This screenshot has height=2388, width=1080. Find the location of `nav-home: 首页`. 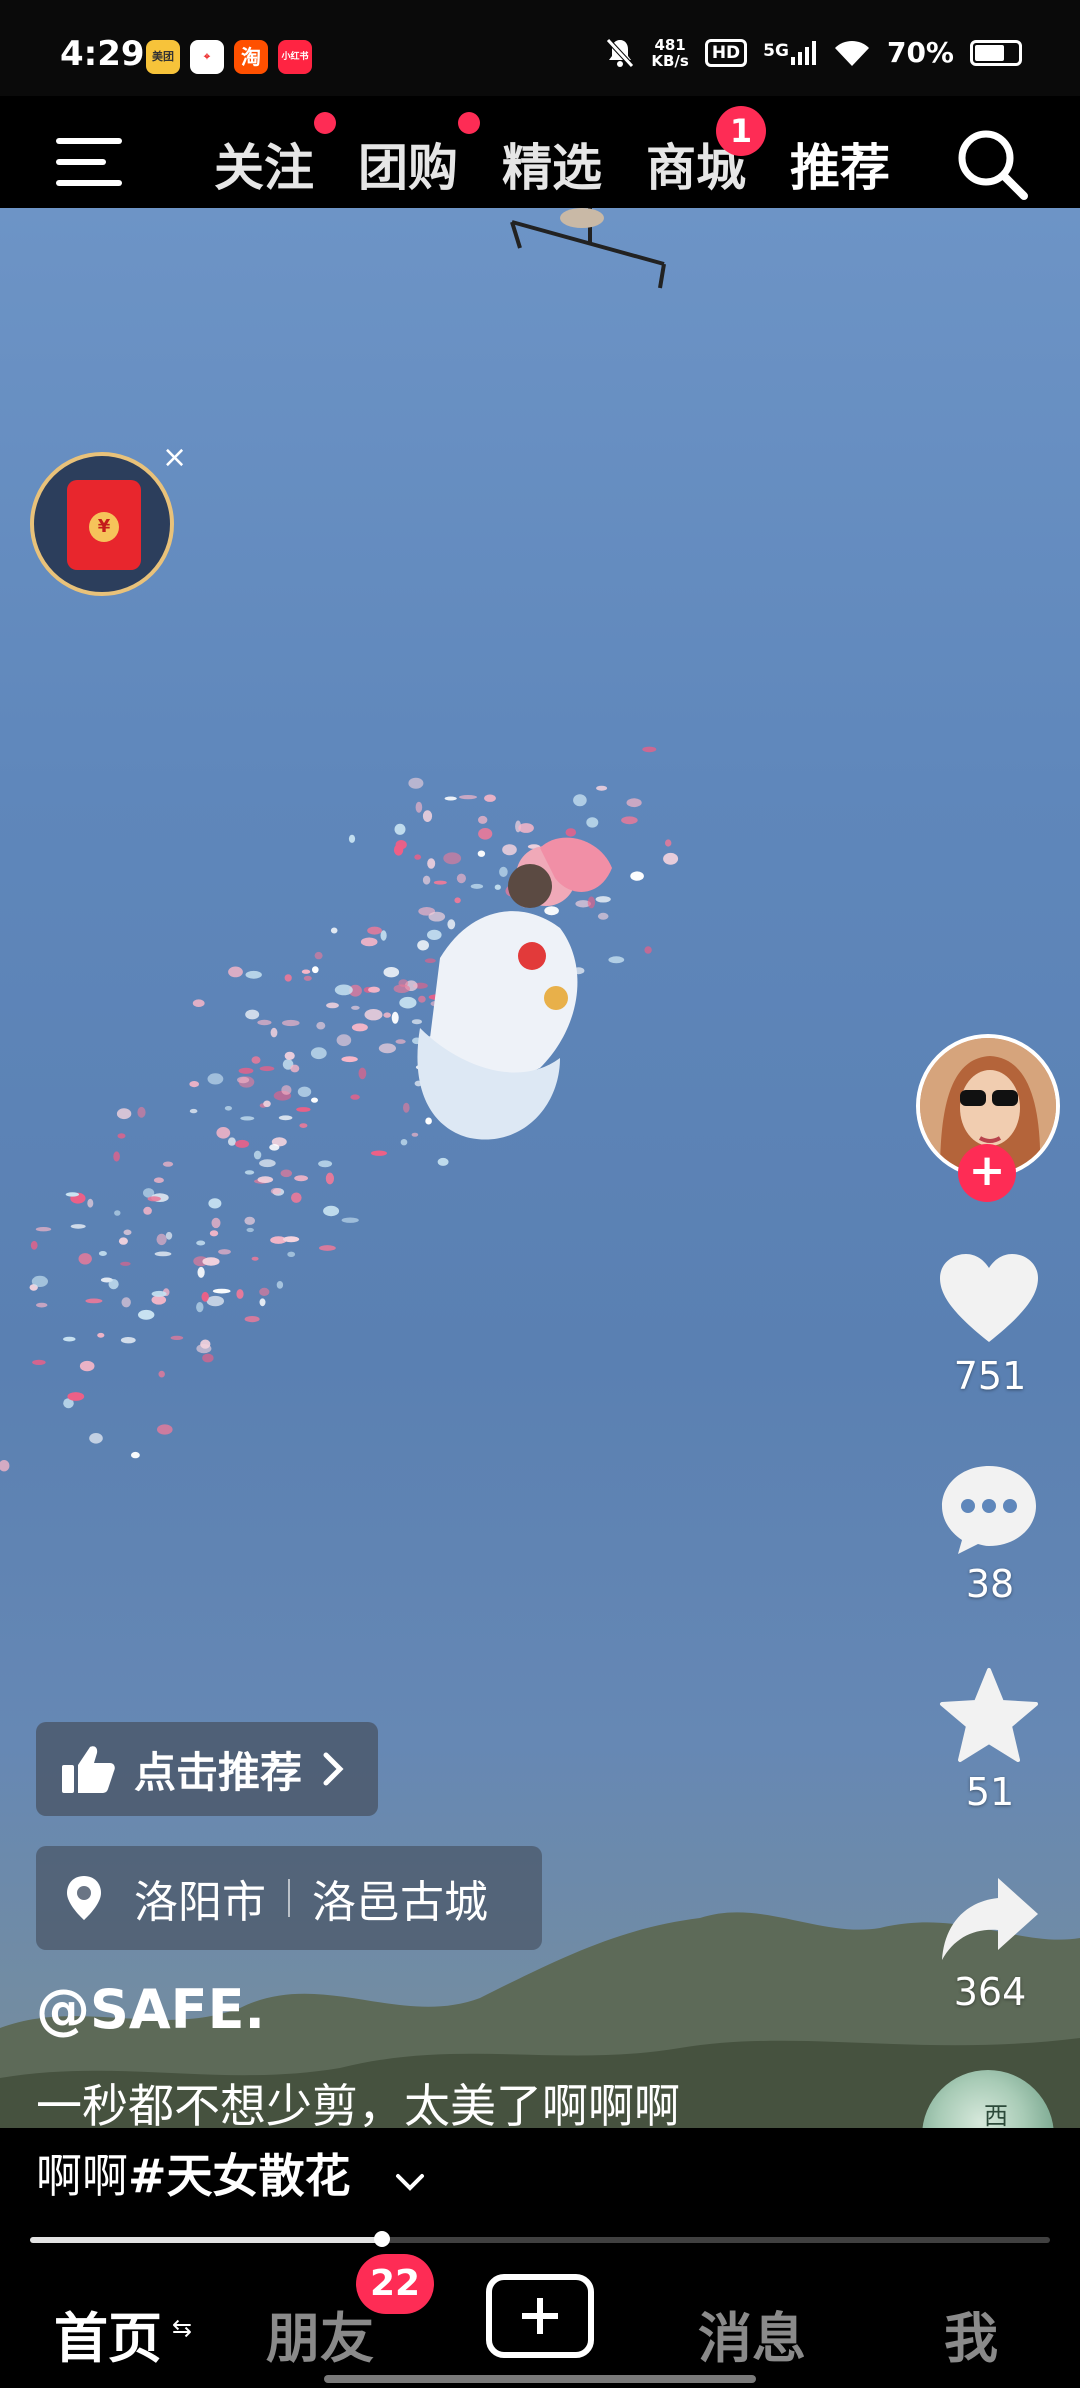

nav-home: 首页 is located at coordinates (108, 2333).